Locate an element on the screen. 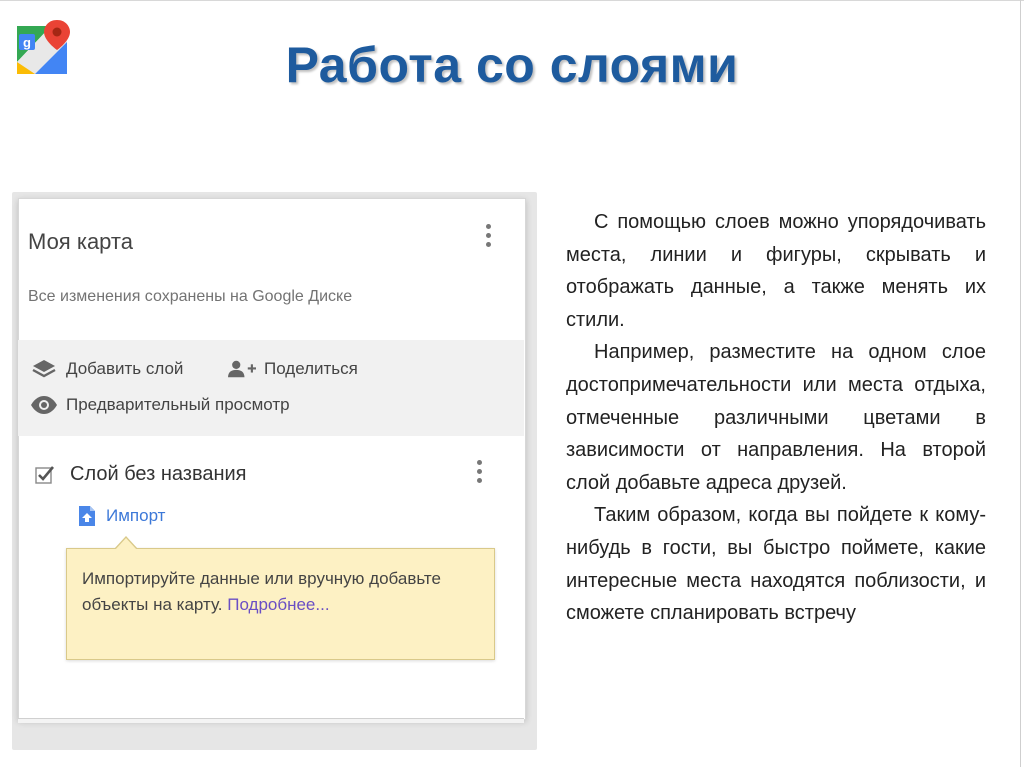 Image resolution: width=1024 pixels, height=768 pixels. panel-bottom-edge is located at coordinates (271, 720).